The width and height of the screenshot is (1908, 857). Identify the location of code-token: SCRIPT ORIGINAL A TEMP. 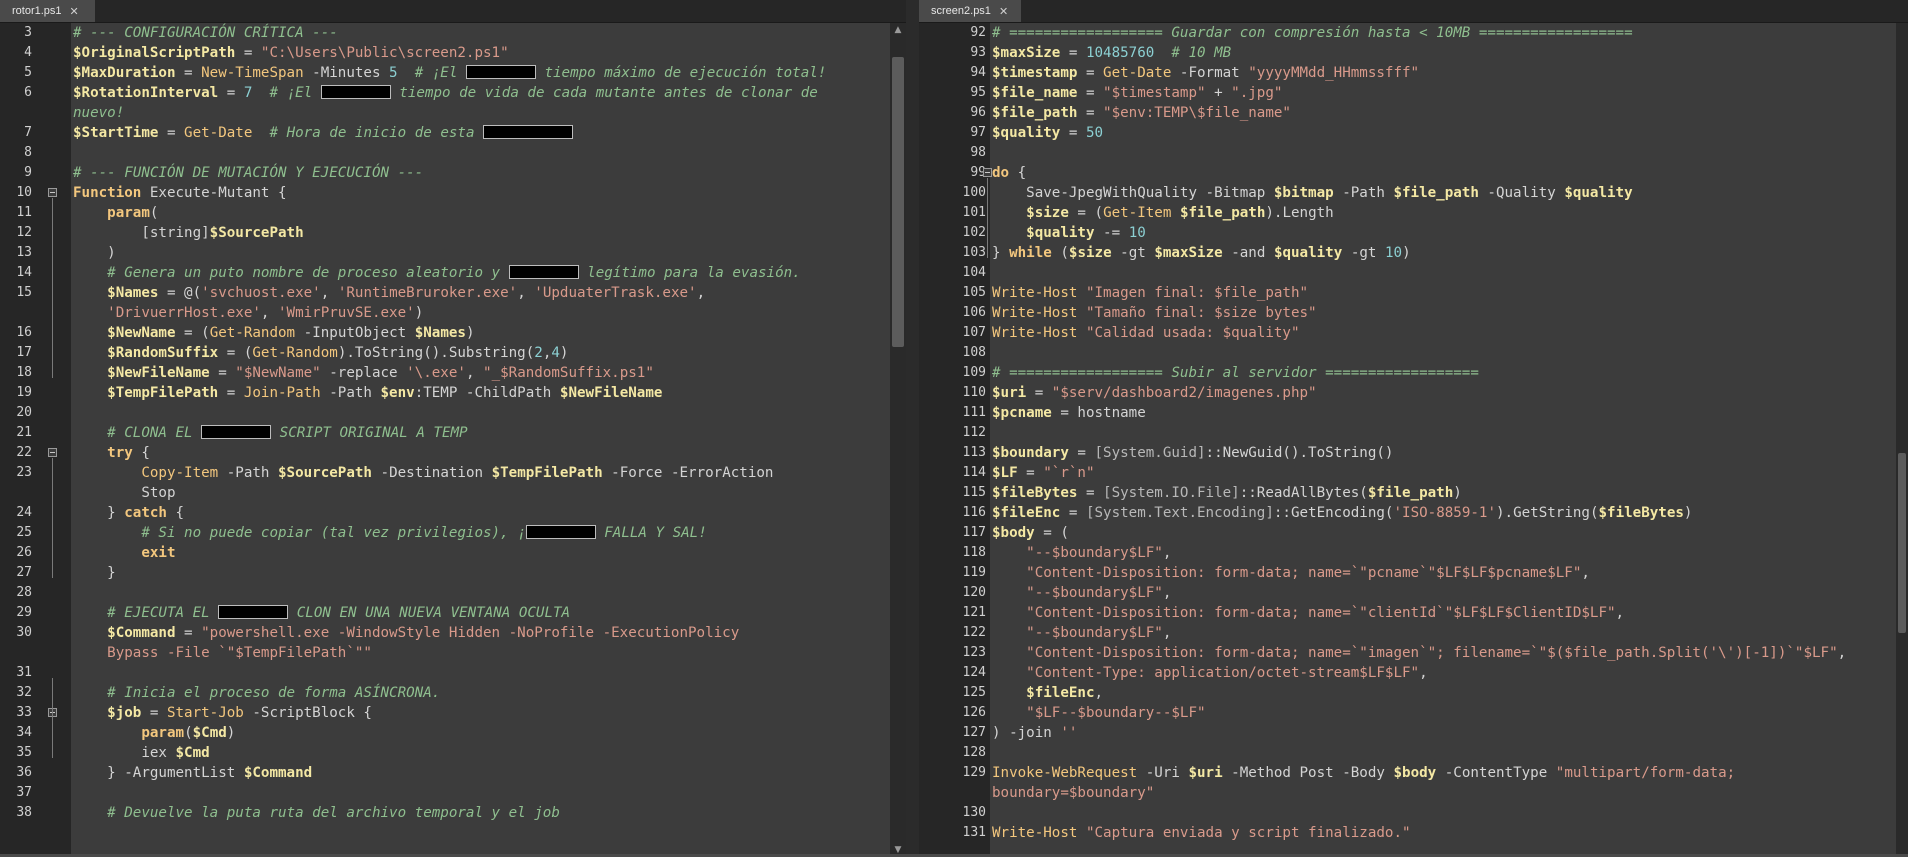
(369, 433).